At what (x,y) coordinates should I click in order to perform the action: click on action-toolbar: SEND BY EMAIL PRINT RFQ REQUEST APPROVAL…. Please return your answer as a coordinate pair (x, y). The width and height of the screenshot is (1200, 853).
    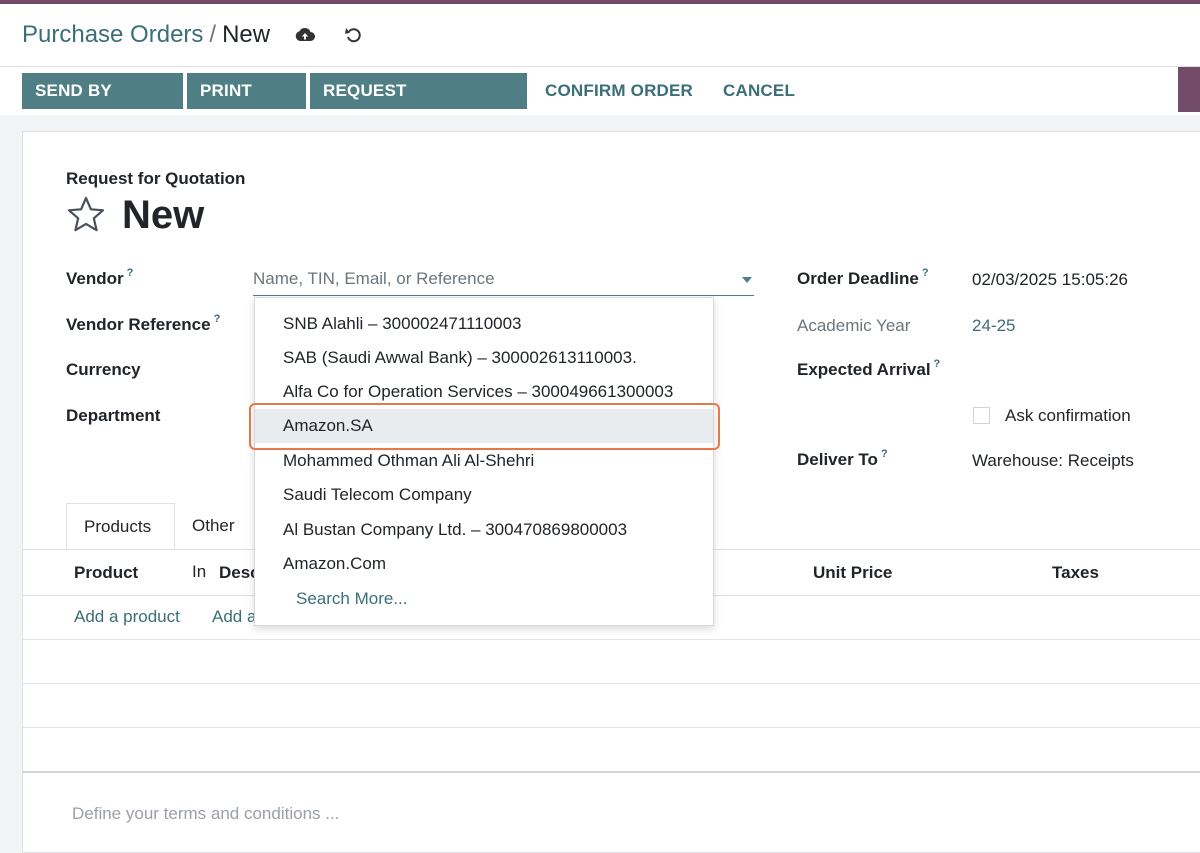
    Looking at the image, I should click on (600, 101).